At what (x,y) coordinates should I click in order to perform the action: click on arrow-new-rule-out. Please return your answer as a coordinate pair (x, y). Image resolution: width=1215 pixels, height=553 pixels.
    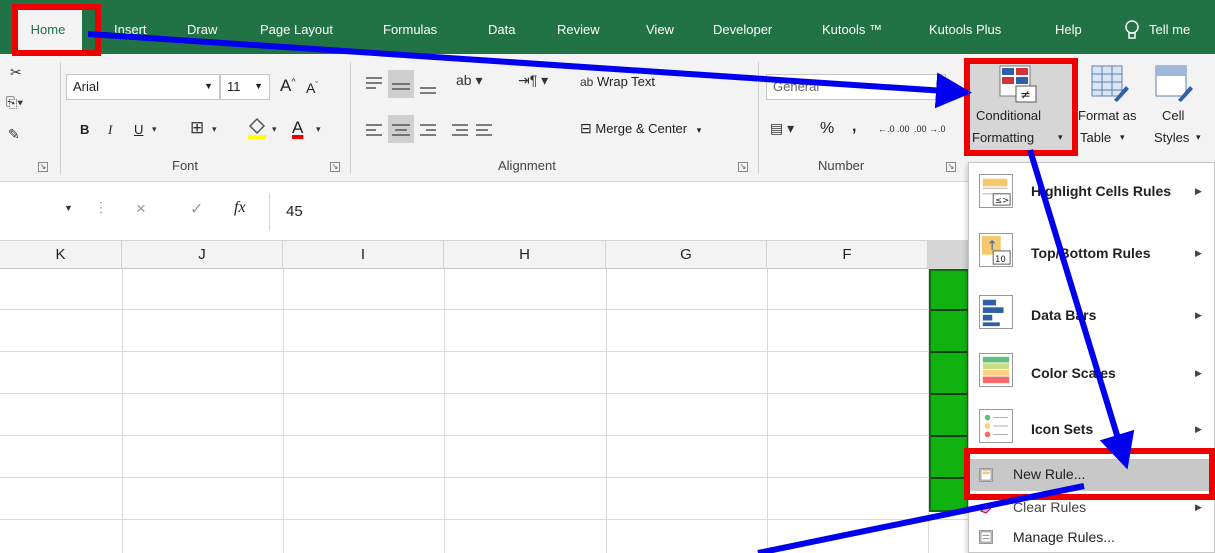
    Looking at the image, I should click on (921, 518).